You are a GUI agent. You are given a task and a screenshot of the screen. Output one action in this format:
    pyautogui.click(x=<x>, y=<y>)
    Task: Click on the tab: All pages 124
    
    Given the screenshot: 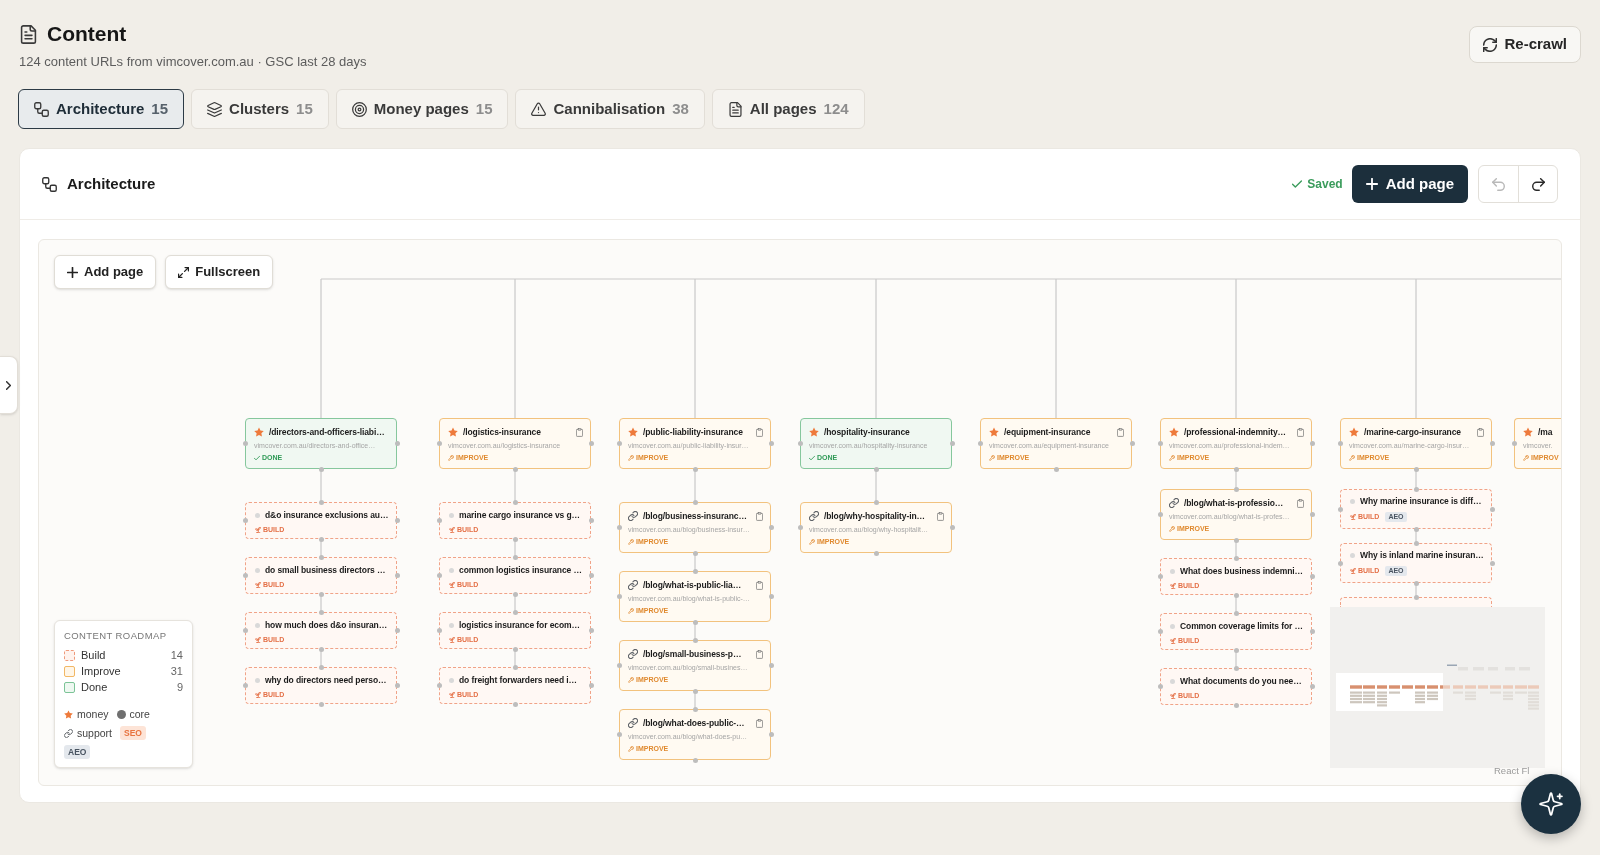 What is the action you would take?
    pyautogui.click(x=788, y=109)
    